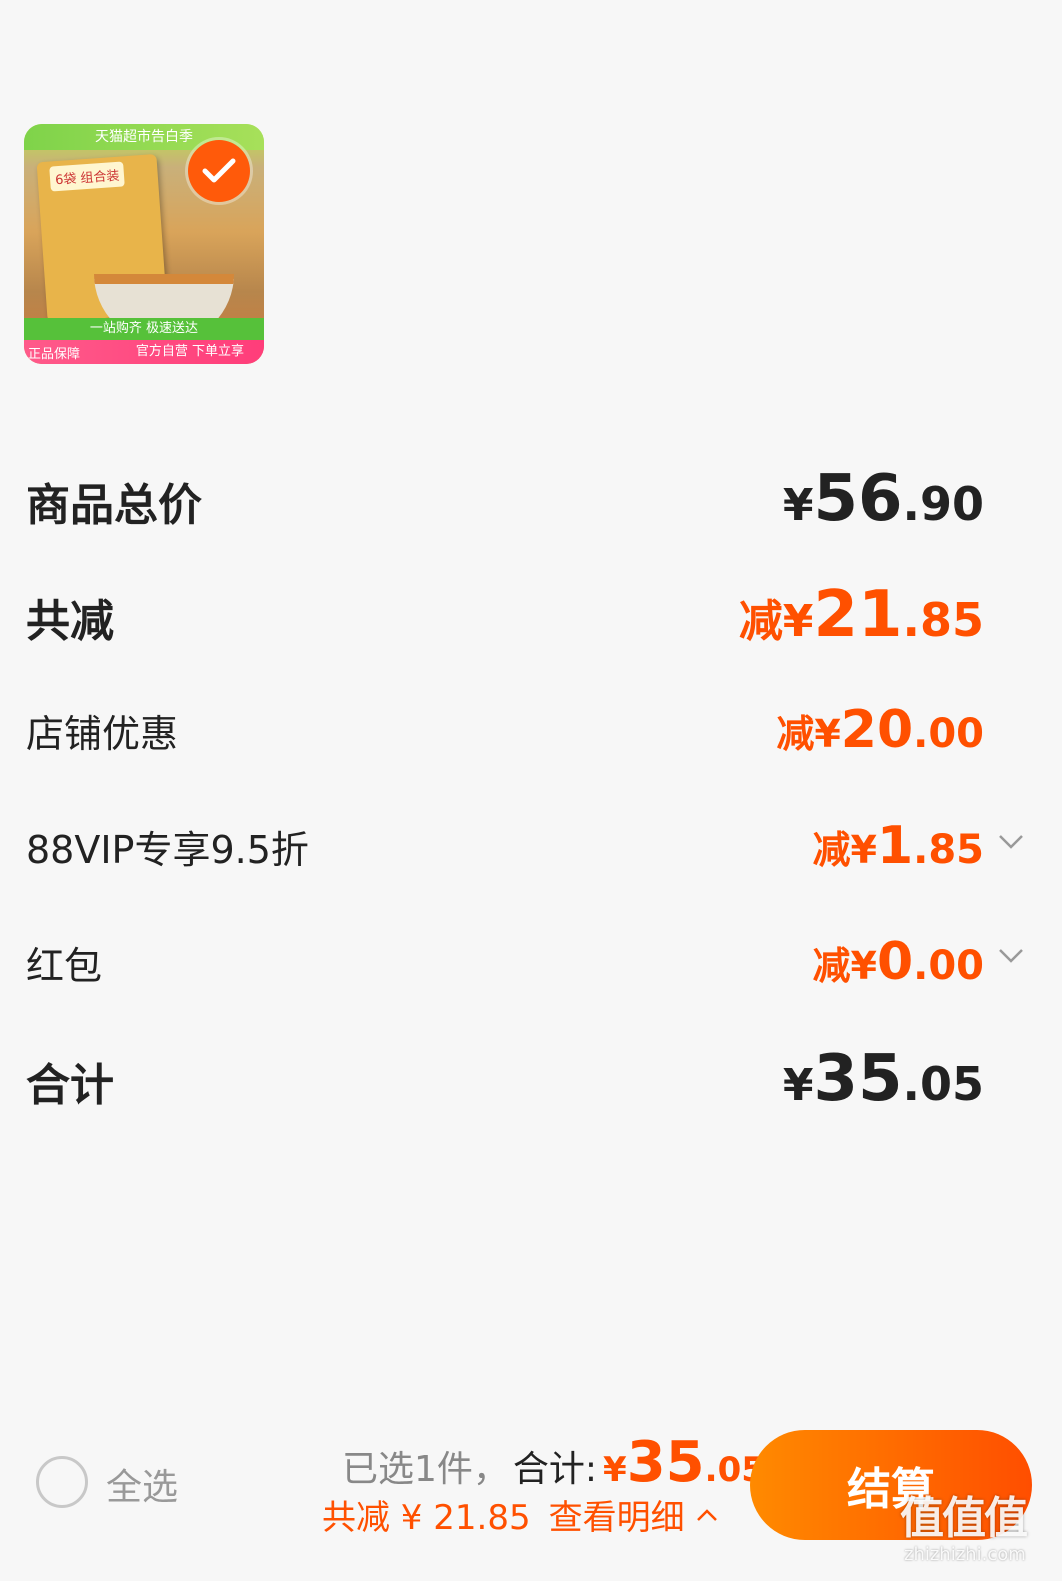 The width and height of the screenshot is (1062, 1581). I want to click on selected-summary: 已选1件， 合计: ¥ 35 .05, so click(553, 1462).